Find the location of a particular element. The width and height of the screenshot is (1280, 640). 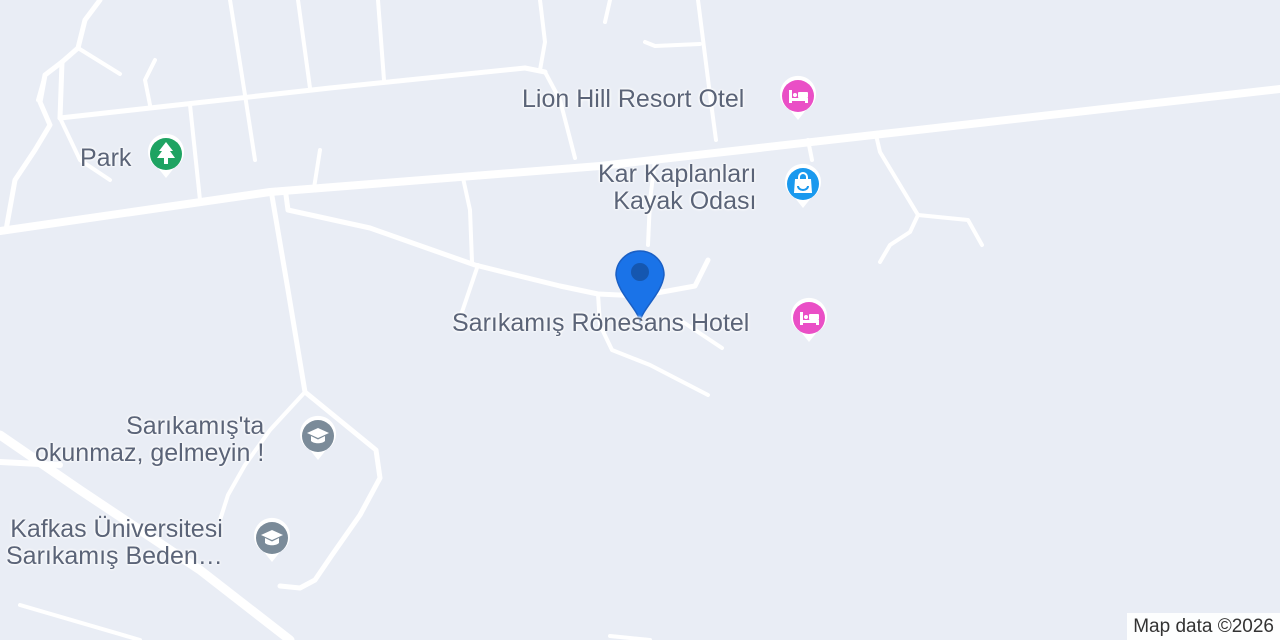

tree-icon is located at coordinates (166, 156).